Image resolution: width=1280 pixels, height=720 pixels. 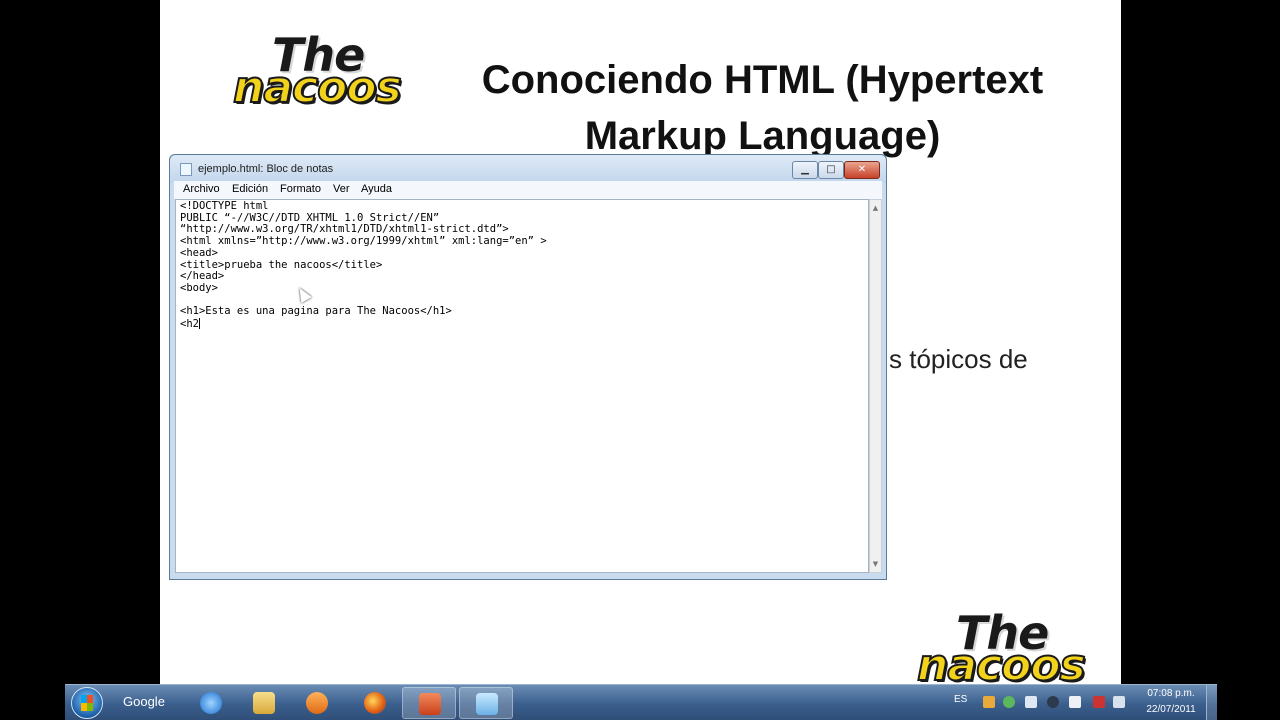 What do you see at coordinates (144, 701) in the screenshot?
I see `google-toolbar-label: Google` at bounding box center [144, 701].